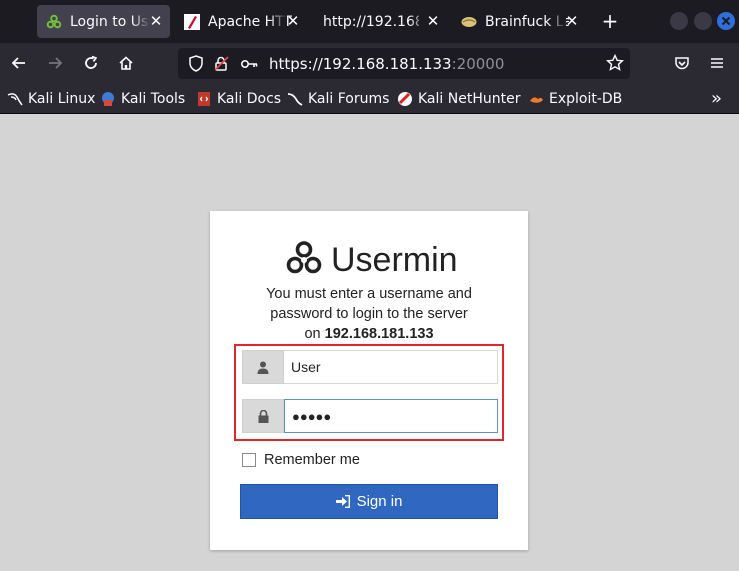  Describe the element at coordinates (108, 99) in the screenshot. I see `kali-tools-icon` at that location.